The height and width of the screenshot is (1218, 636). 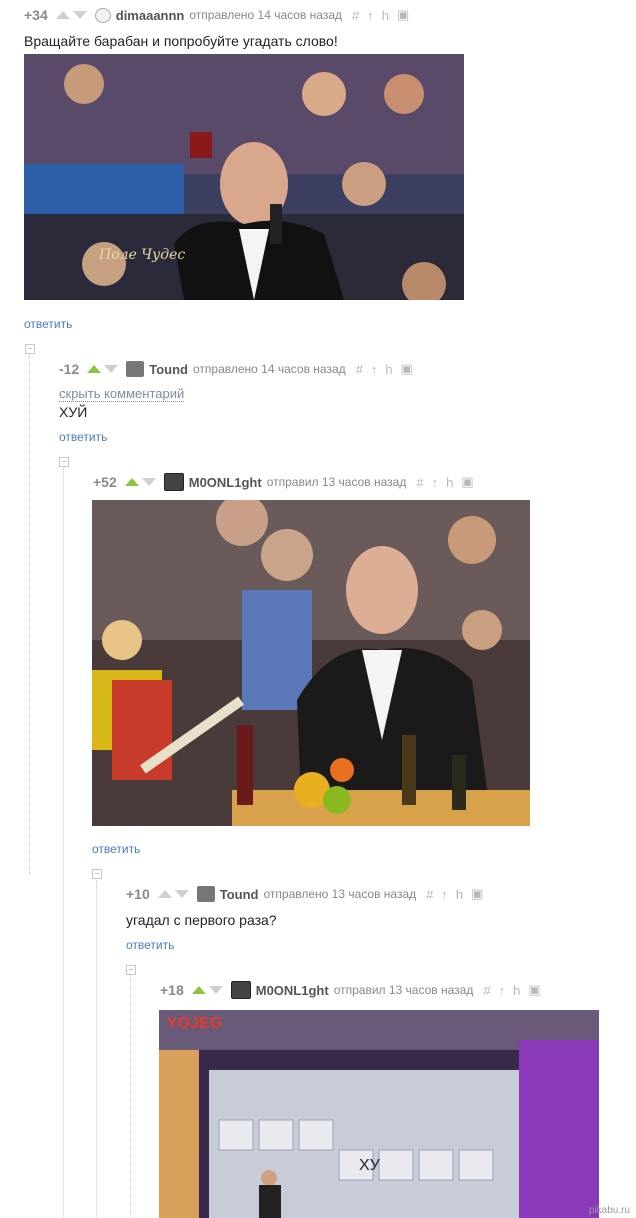 I want to click on logo-text: Поле Чудес, so click(x=141, y=255).